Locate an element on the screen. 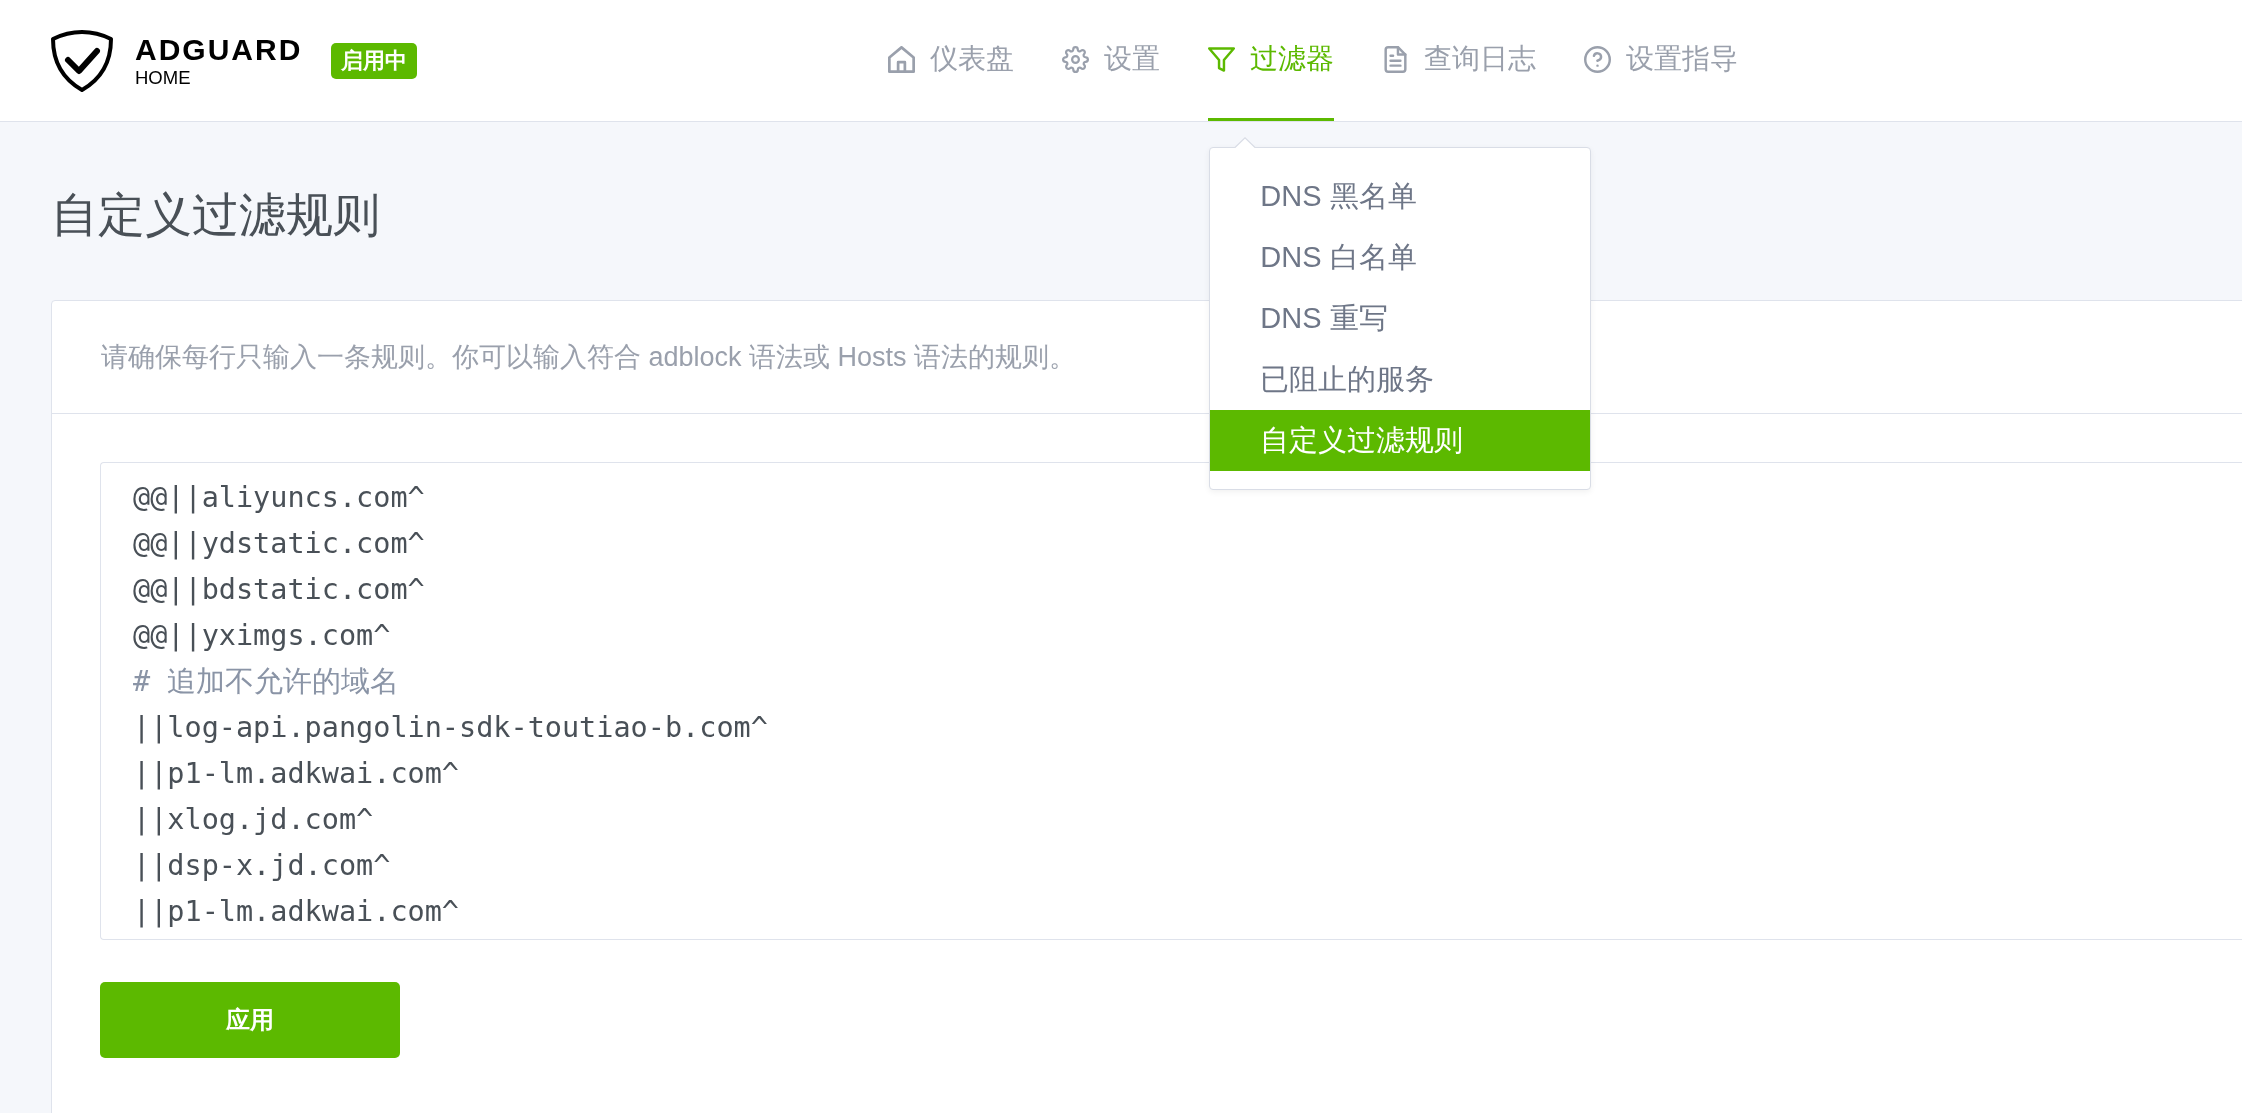 Image resolution: width=2242 pixels, height=1113 pixels. funnel-icon is located at coordinates (1222, 59).